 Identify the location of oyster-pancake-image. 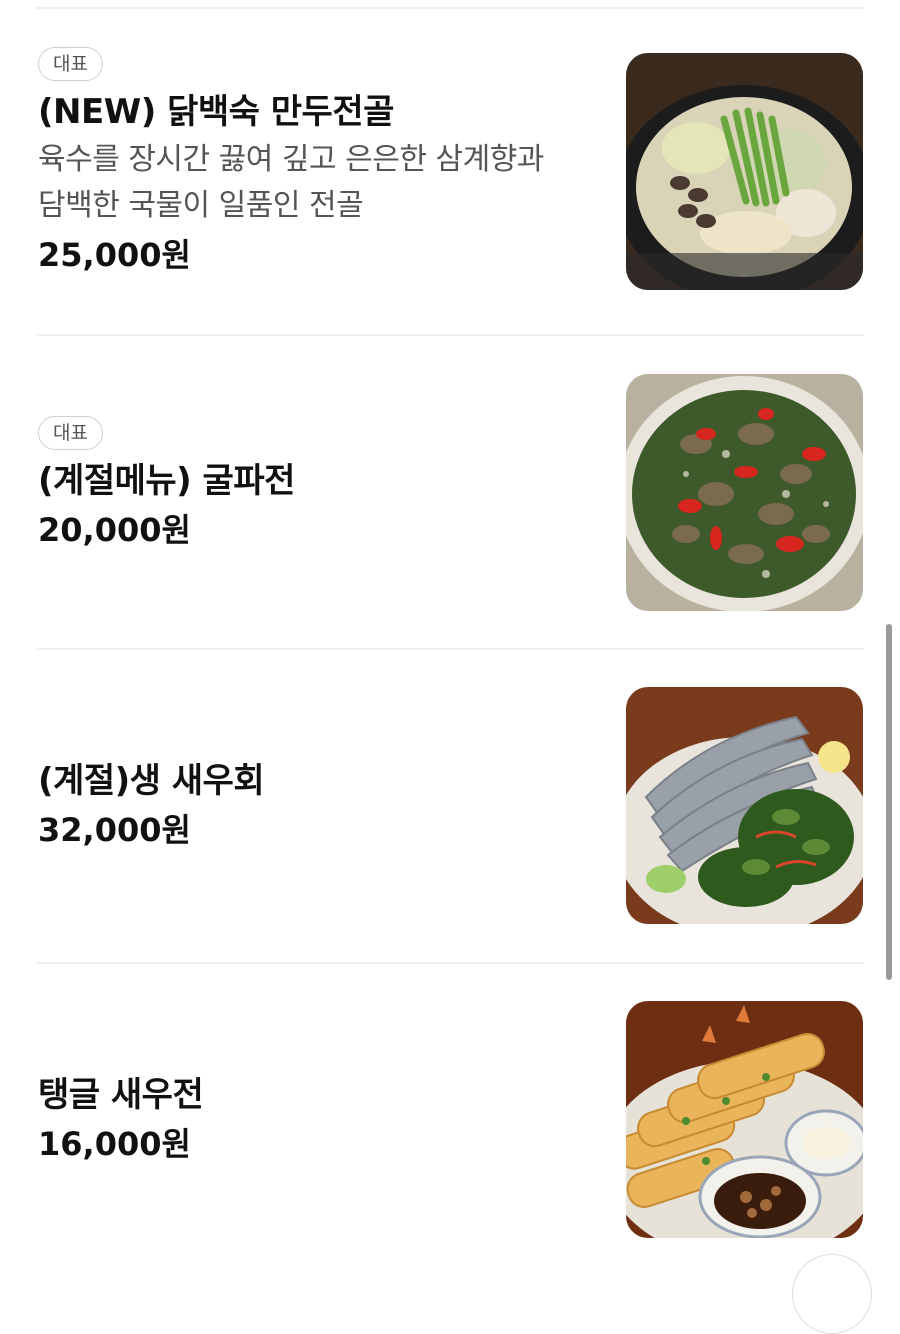
(744, 492).